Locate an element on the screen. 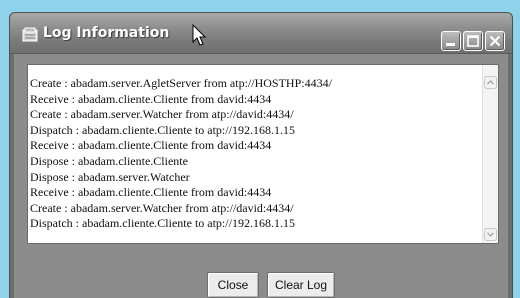 The height and width of the screenshot is (298, 520). app-icon is located at coordinates (30, 35).